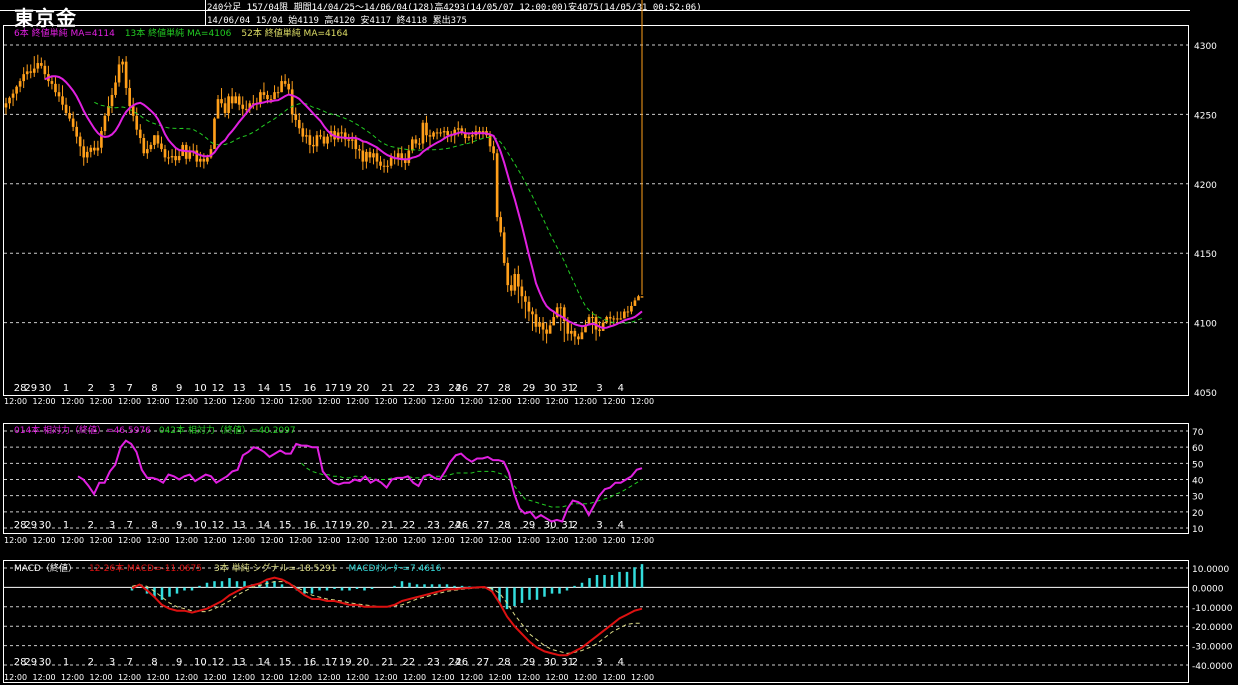 This screenshot has width=1238, height=685. I want to click on rsi-y-tick: 30, so click(1198, 498).